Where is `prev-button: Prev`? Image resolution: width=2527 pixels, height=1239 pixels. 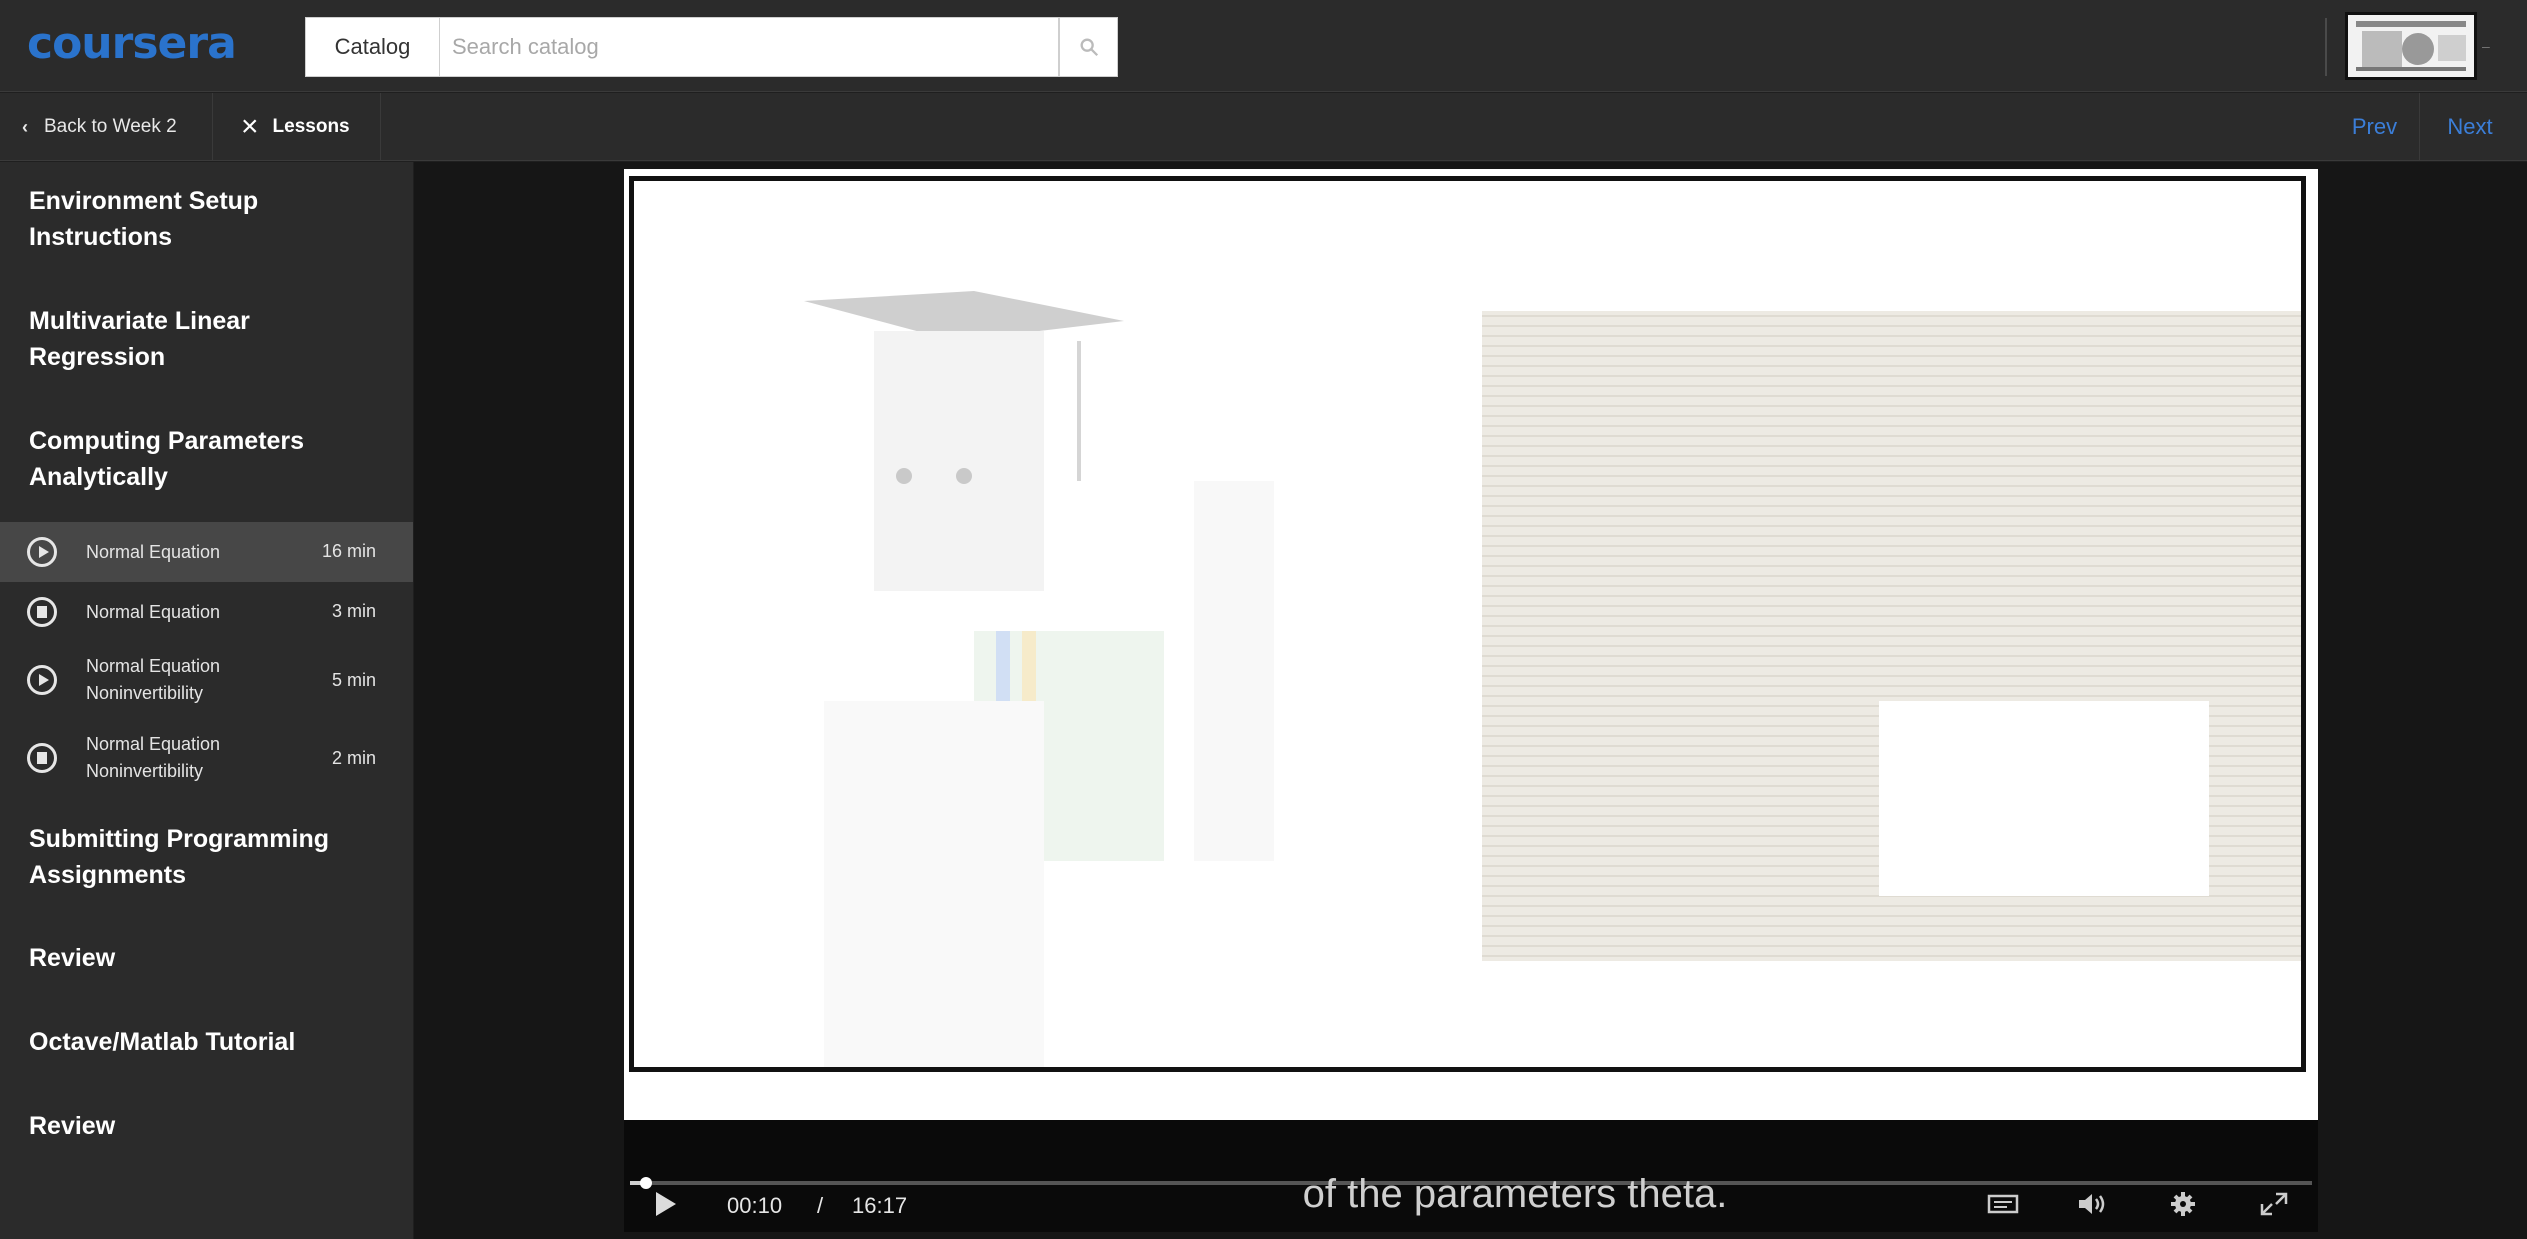 prev-button: Prev is located at coordinates (2375, 127).